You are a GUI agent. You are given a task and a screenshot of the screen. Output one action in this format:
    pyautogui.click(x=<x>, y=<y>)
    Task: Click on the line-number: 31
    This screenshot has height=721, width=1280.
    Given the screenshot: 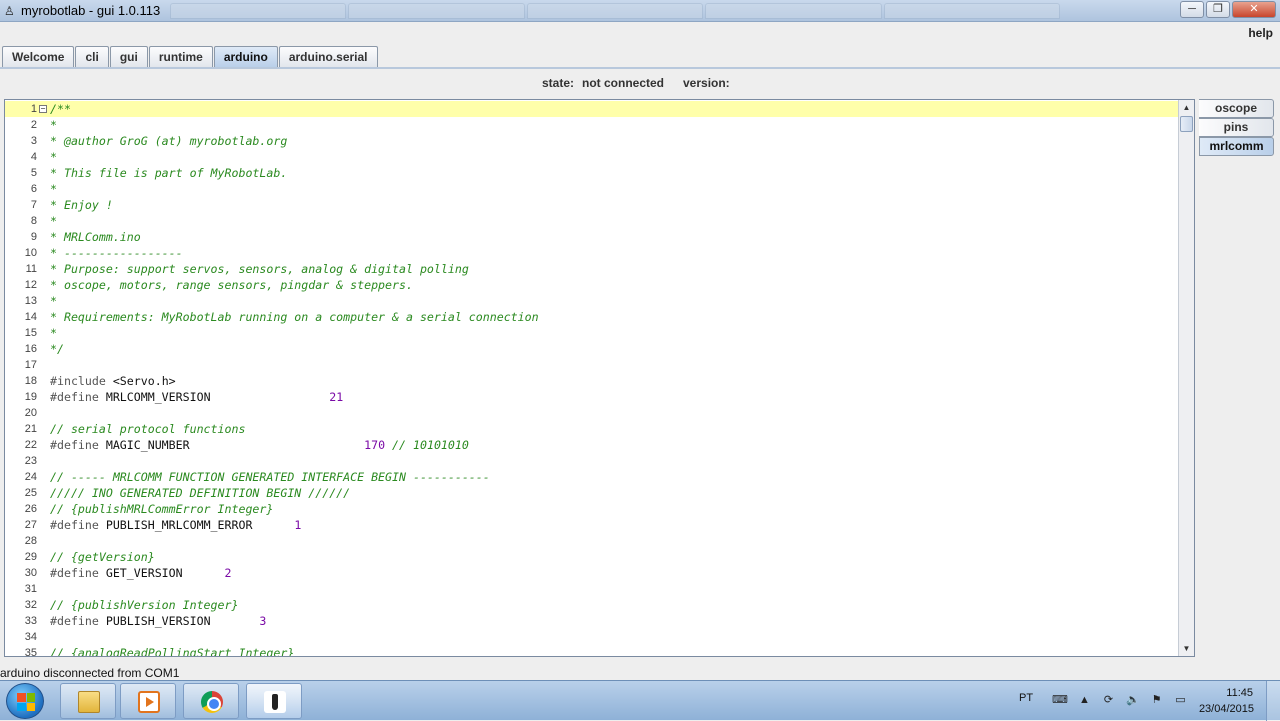 What is the action you would take?
    pyautogui.click(x=30, y=589)
    